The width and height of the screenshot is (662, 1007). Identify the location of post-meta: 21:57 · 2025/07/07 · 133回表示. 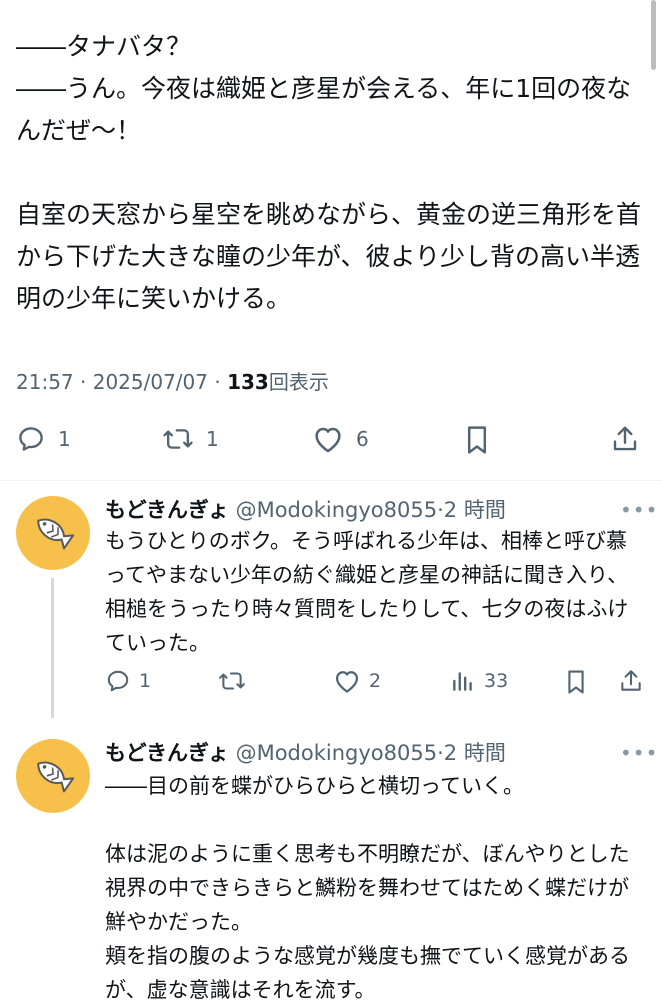
(172, 380).